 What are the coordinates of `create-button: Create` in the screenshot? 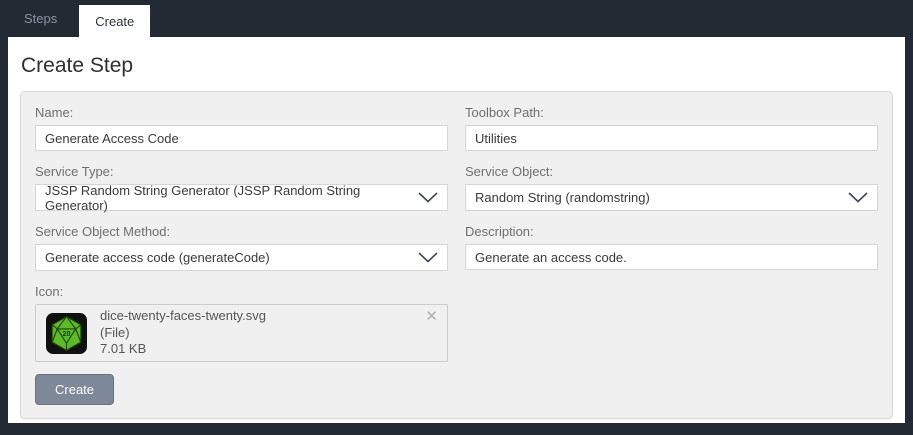 It's located at (75, 389).